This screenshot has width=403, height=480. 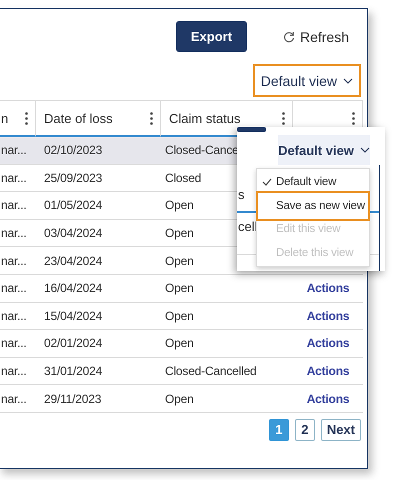 I want to click on table-cell: 03/04/2024, so click(x=98, y=234).